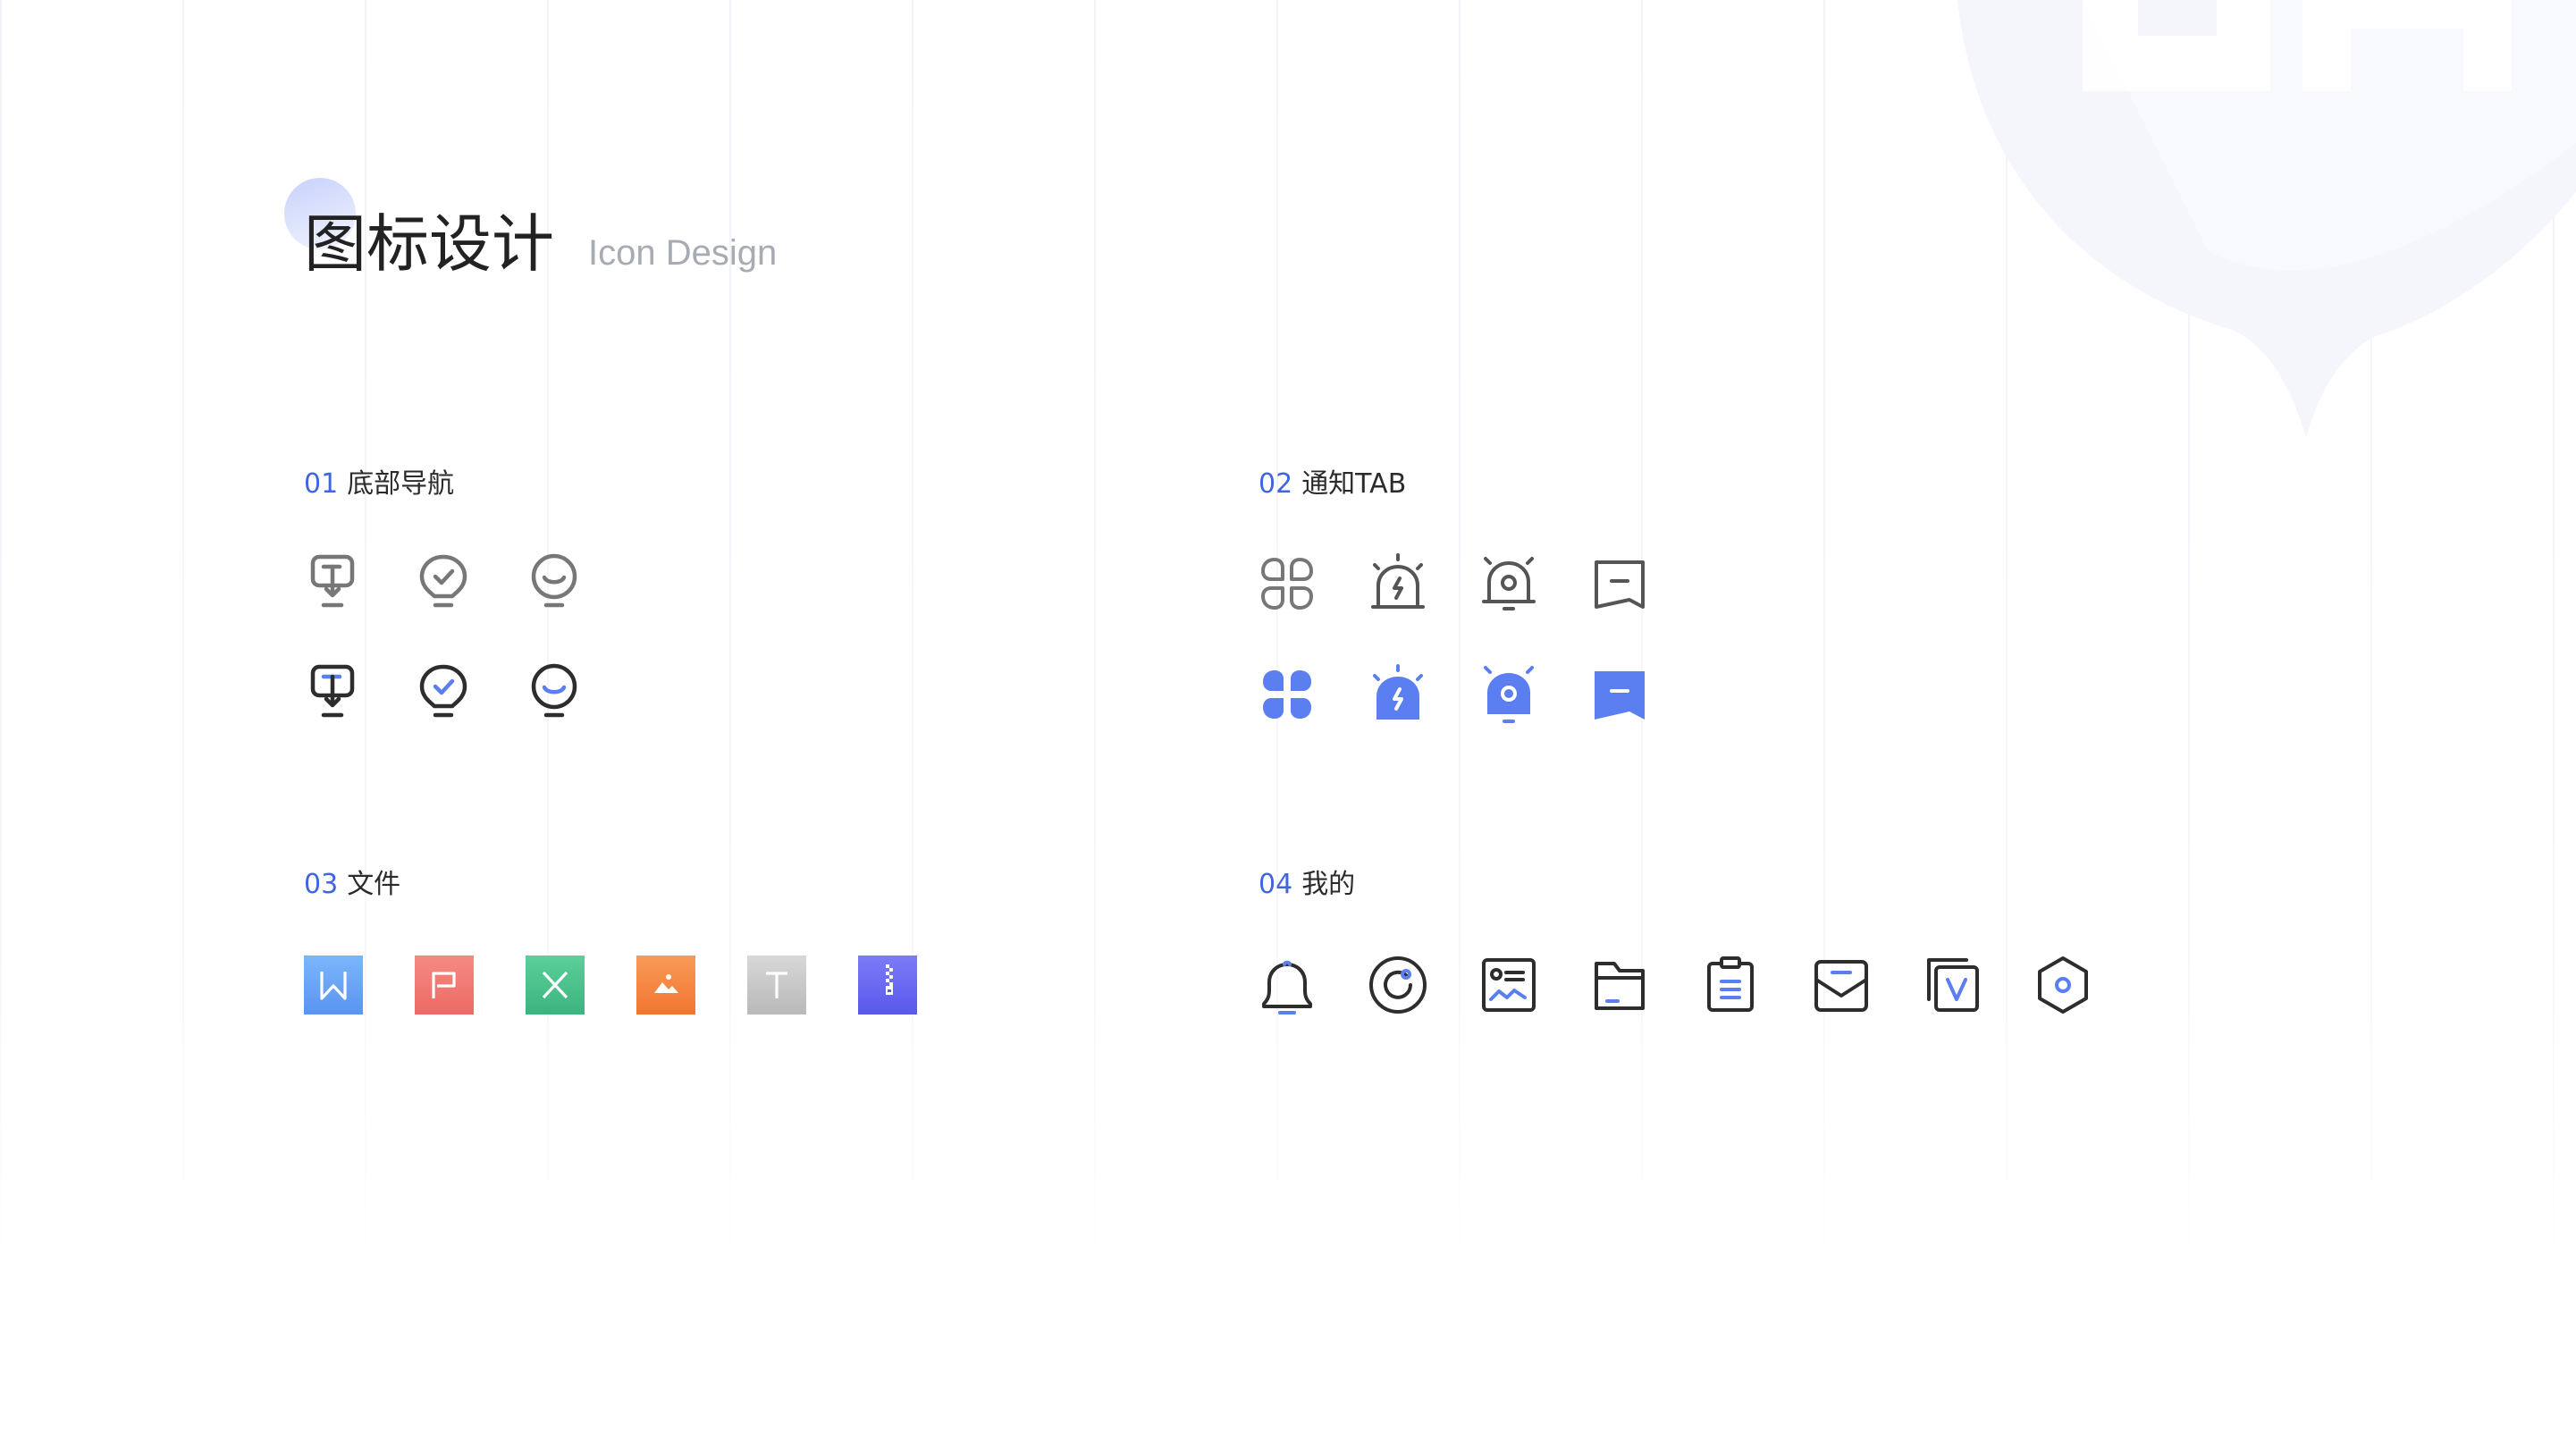  What do you see at coordinates (666, 985) in the screenshot?
I see `image-file-icon` at bounding box center [666, 985].